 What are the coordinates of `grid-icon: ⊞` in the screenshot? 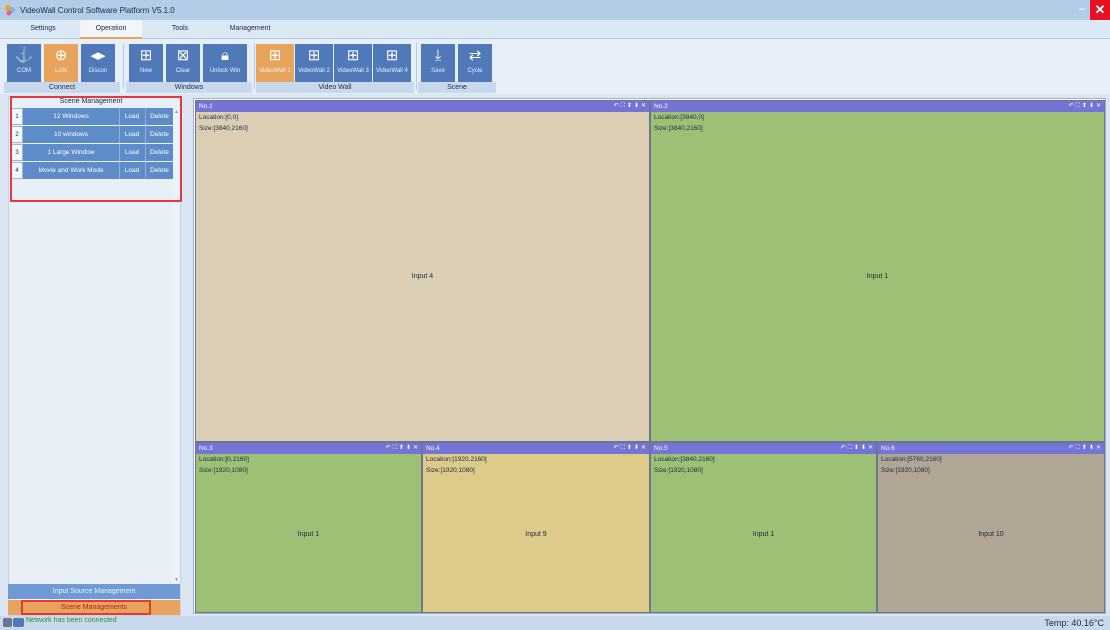 It's located at (353, 55).